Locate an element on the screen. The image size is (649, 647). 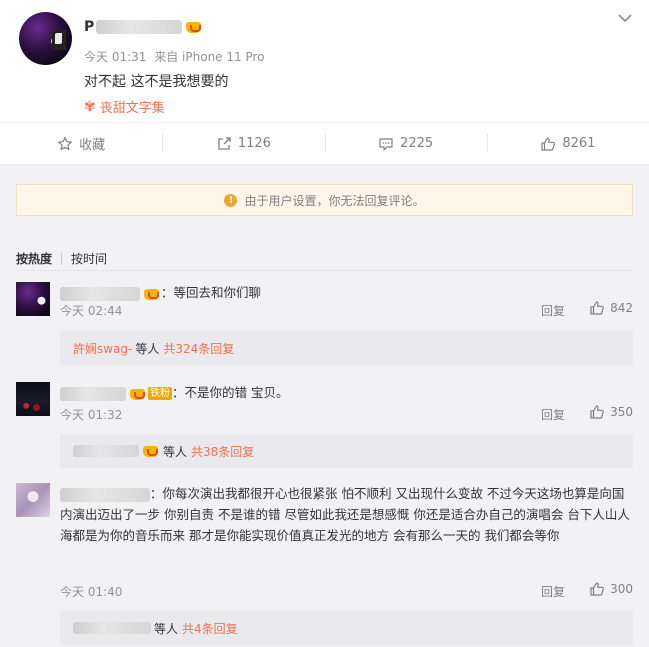
favorite-label: 收藏 is located at coordinates (92, 145).